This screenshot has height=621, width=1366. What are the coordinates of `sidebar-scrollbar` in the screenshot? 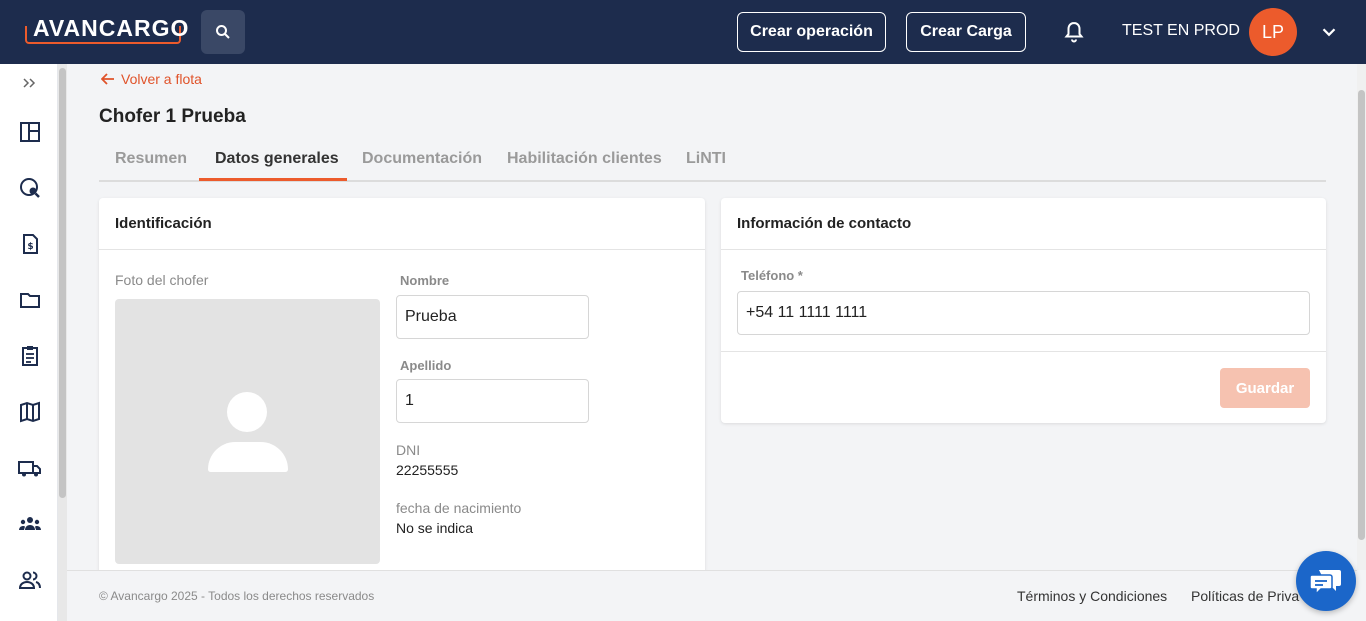 It's located at (62, 342).